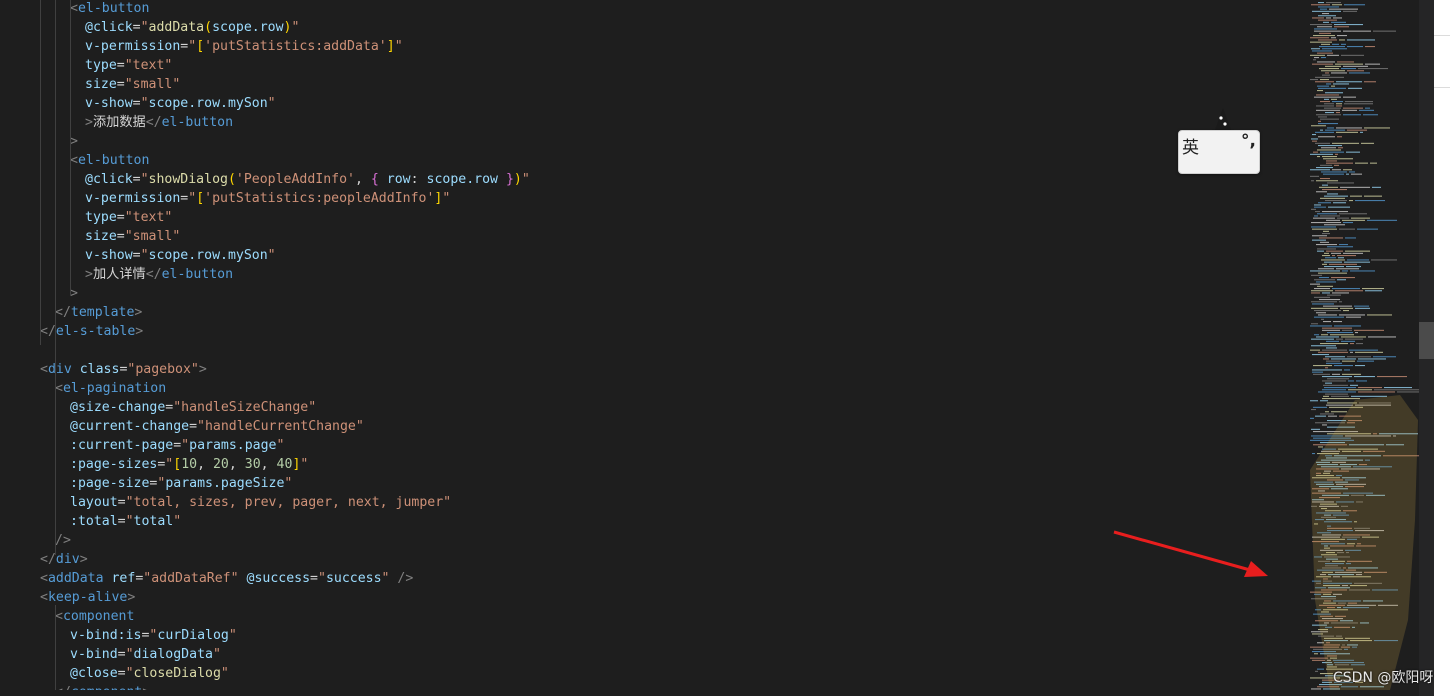  Describe the element at coordinates (244, 46) in the screenshot. I see `code-line: v-permission="['putStatistics:addData']"` at that location.